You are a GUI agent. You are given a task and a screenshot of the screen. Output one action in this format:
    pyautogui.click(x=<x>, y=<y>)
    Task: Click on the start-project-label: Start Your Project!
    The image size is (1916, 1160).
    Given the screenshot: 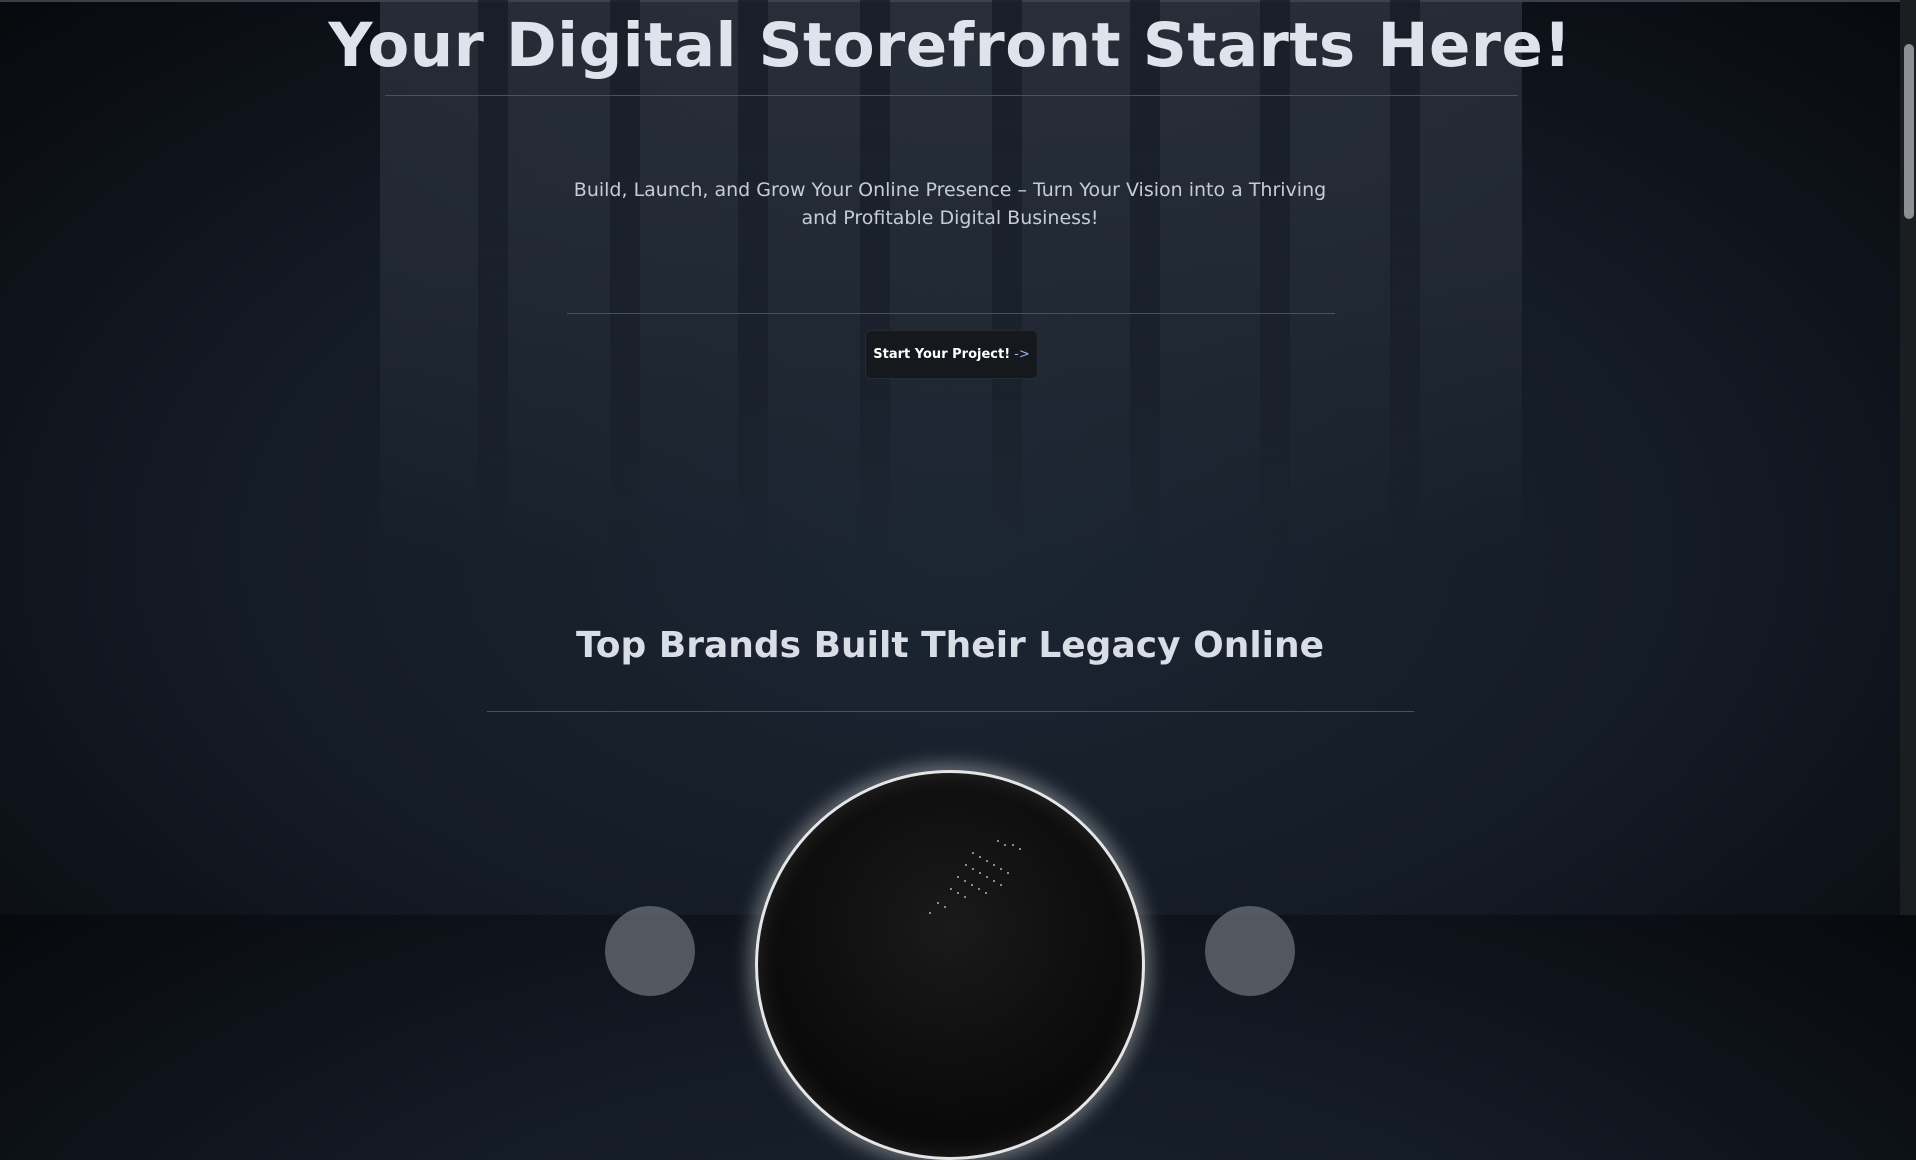 What is the action you would take?
    pyautogui.click(x=942, y=354)
    